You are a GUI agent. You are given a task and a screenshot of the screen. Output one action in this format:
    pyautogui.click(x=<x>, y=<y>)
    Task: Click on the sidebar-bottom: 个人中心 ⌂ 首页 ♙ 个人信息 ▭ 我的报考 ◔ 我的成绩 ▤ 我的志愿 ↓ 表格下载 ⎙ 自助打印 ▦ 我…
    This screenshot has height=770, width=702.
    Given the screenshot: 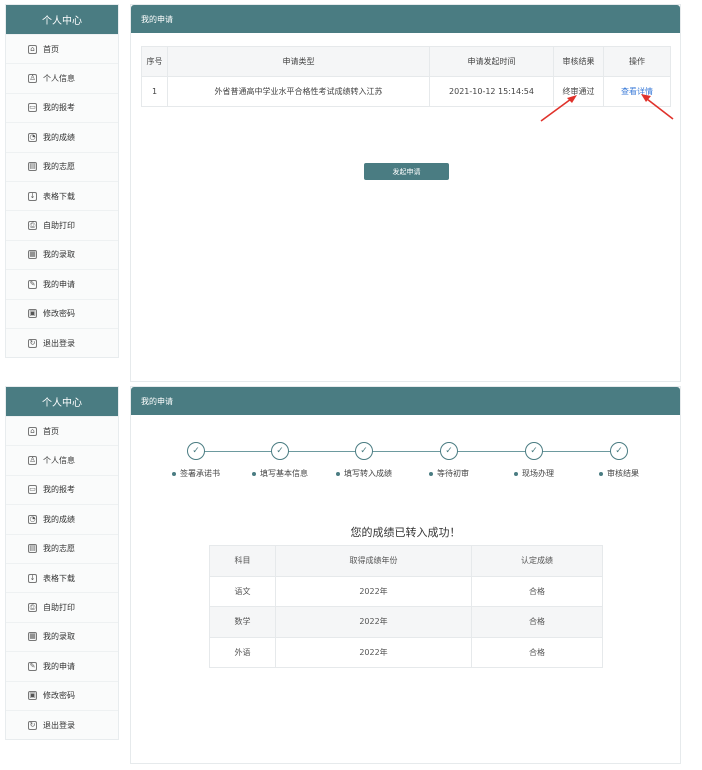 What is the action you would take?
    pyautogui.click(x=62, y=563)
    